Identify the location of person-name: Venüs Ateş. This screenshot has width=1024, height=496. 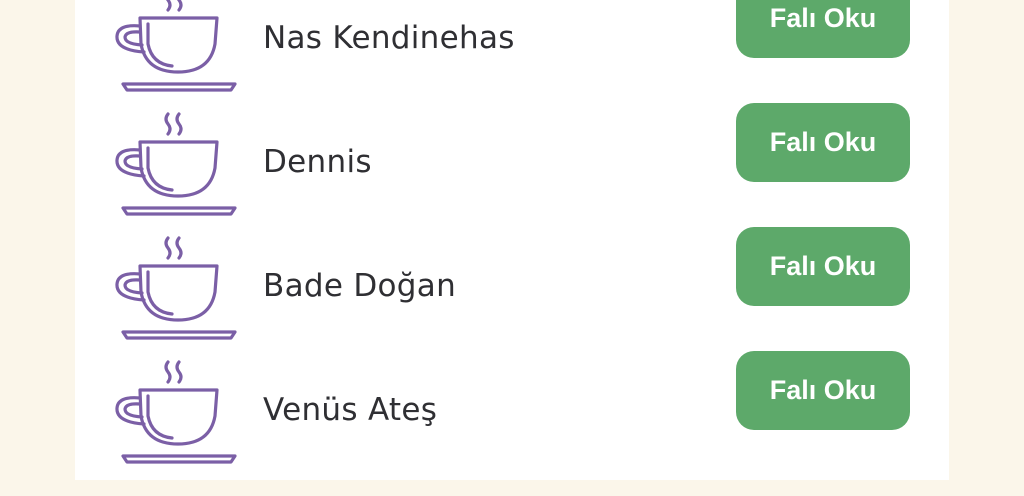
(350, 410).